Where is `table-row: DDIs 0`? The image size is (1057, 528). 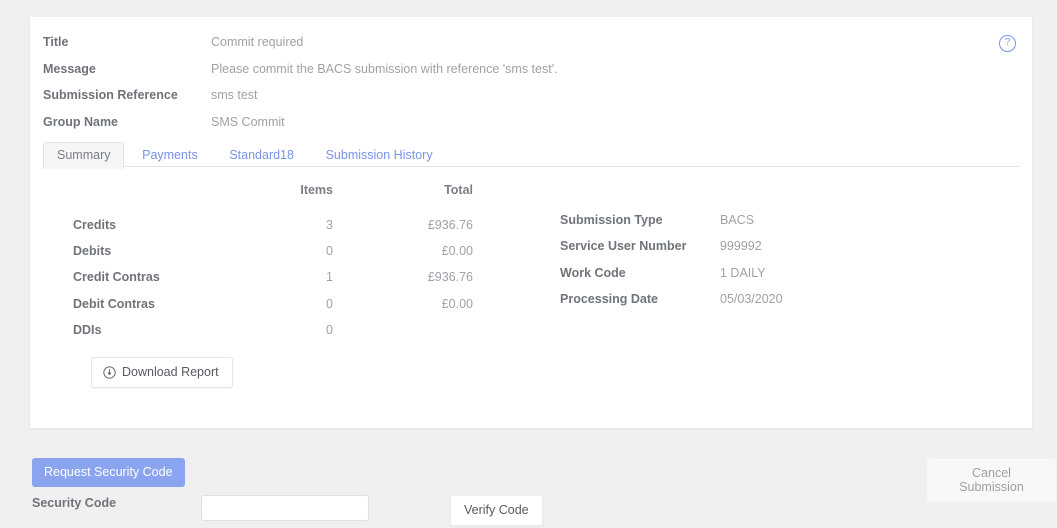
table-row: DDIs 0 is located at coordinates (258, 330).